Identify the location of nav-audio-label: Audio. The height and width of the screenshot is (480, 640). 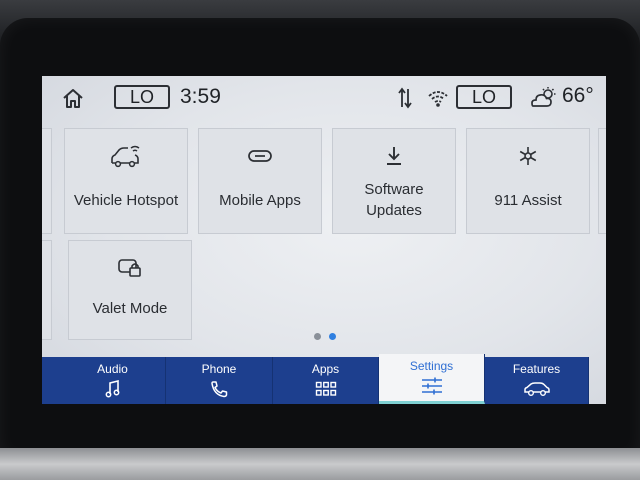
(112, 369).